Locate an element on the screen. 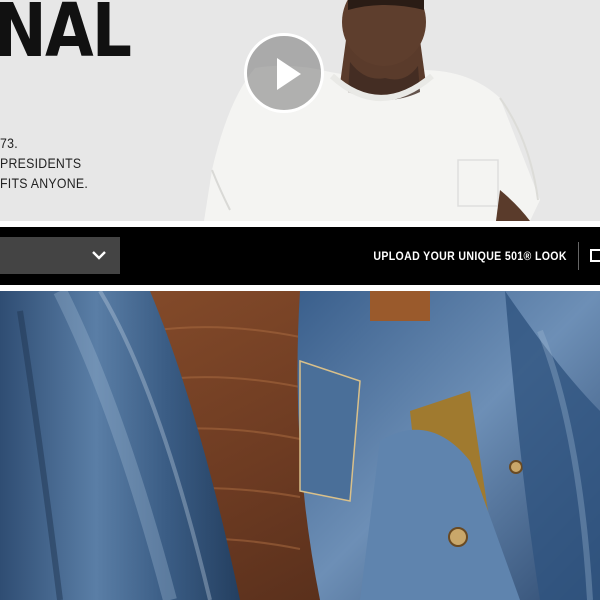  checkbox-icon is located at coordinates (595, 255).